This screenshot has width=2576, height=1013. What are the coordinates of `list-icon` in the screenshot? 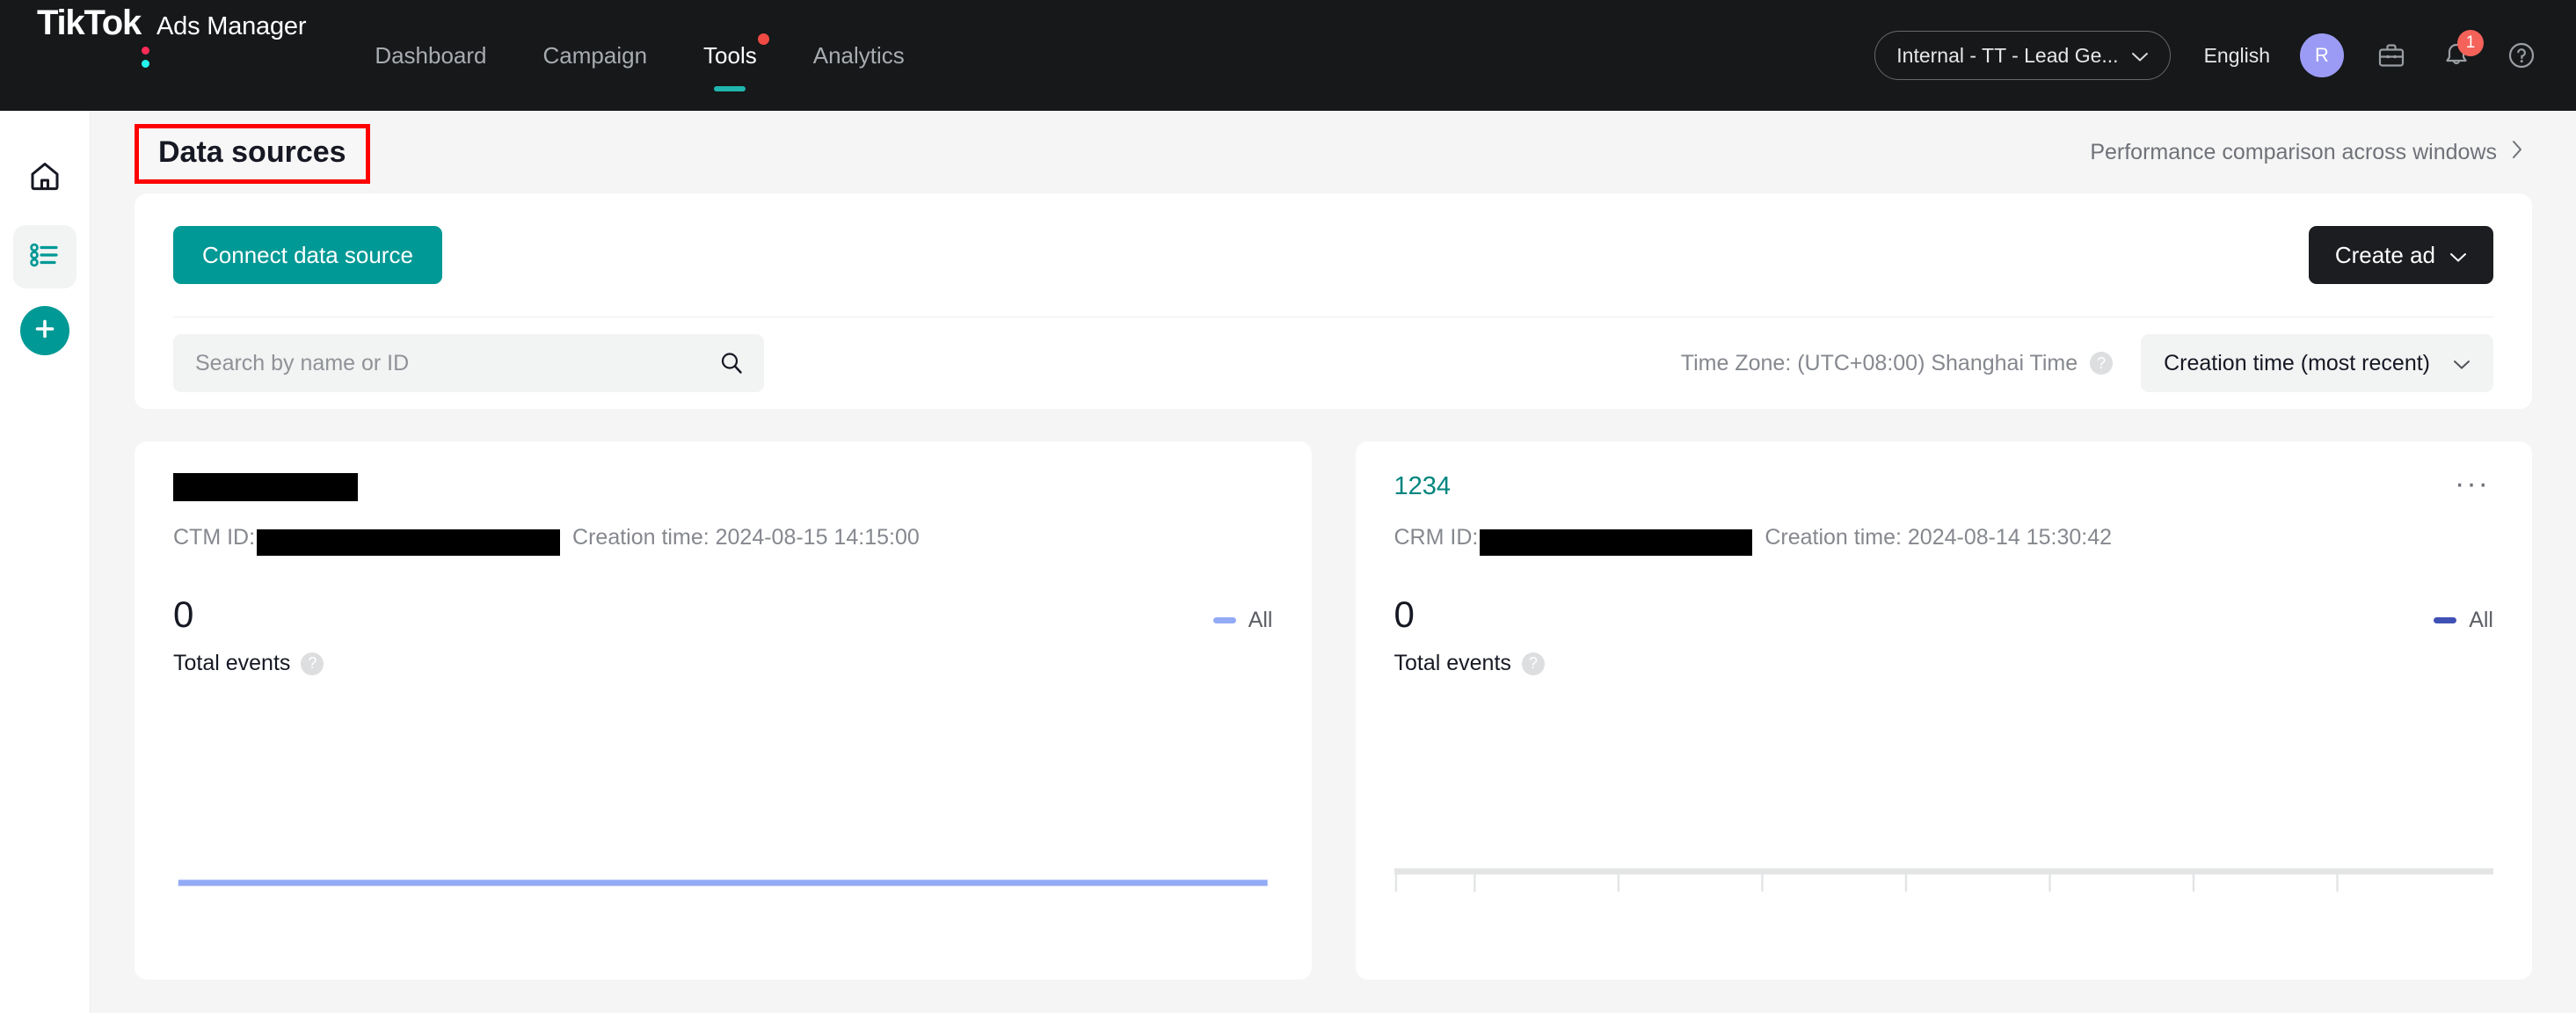 It's located at (44, 257).